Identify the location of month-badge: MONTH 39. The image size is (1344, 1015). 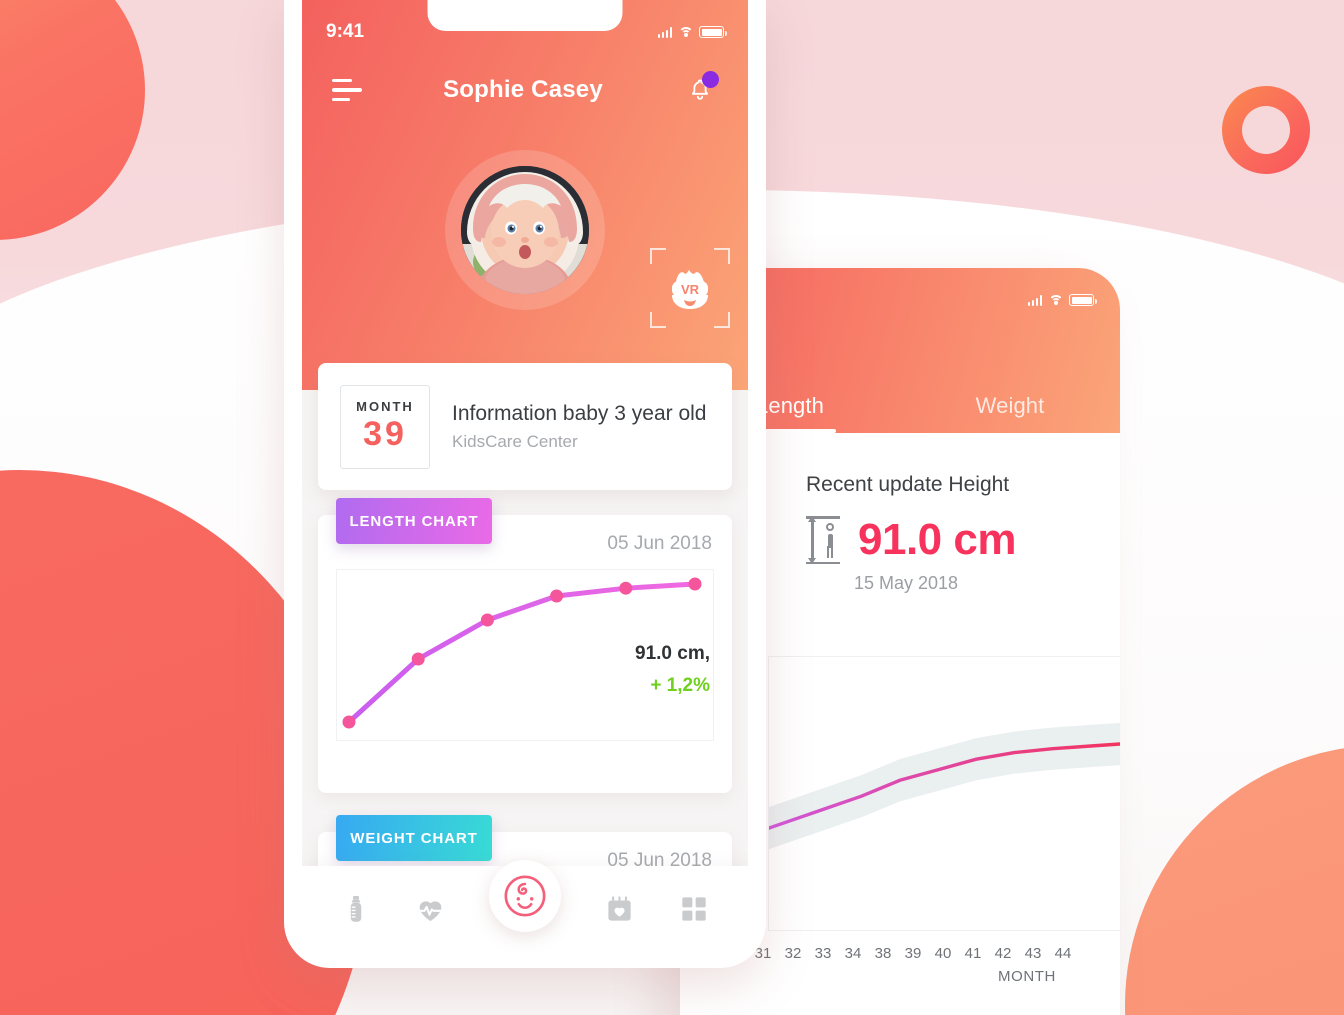
(385, 426).